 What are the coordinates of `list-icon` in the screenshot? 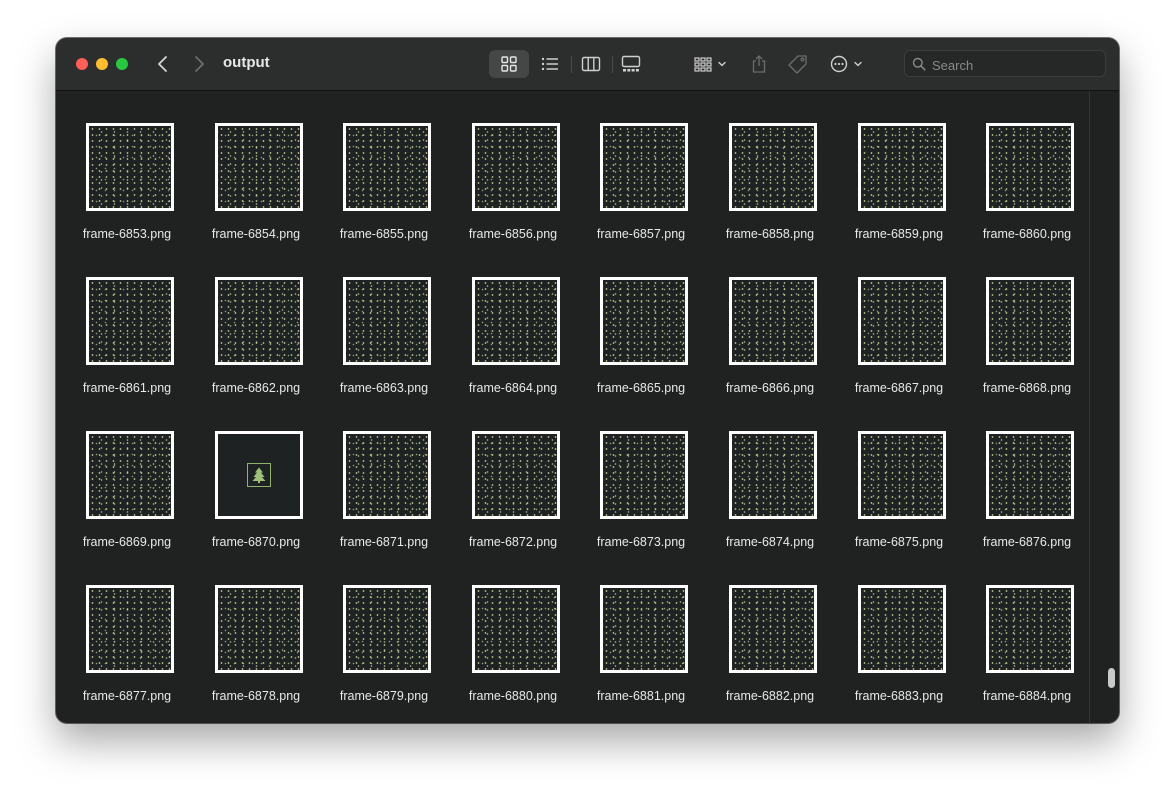 It's located at (549, 64).